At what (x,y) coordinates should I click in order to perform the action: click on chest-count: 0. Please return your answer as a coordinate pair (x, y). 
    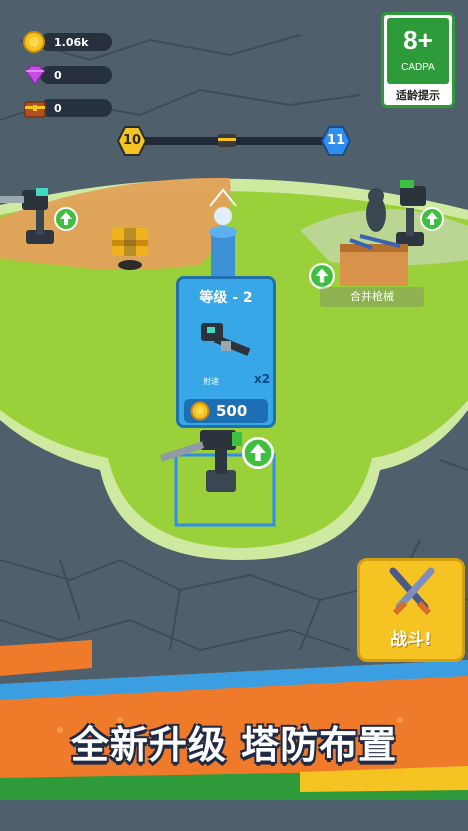
    Looking at the image, I should click on (58, 108).